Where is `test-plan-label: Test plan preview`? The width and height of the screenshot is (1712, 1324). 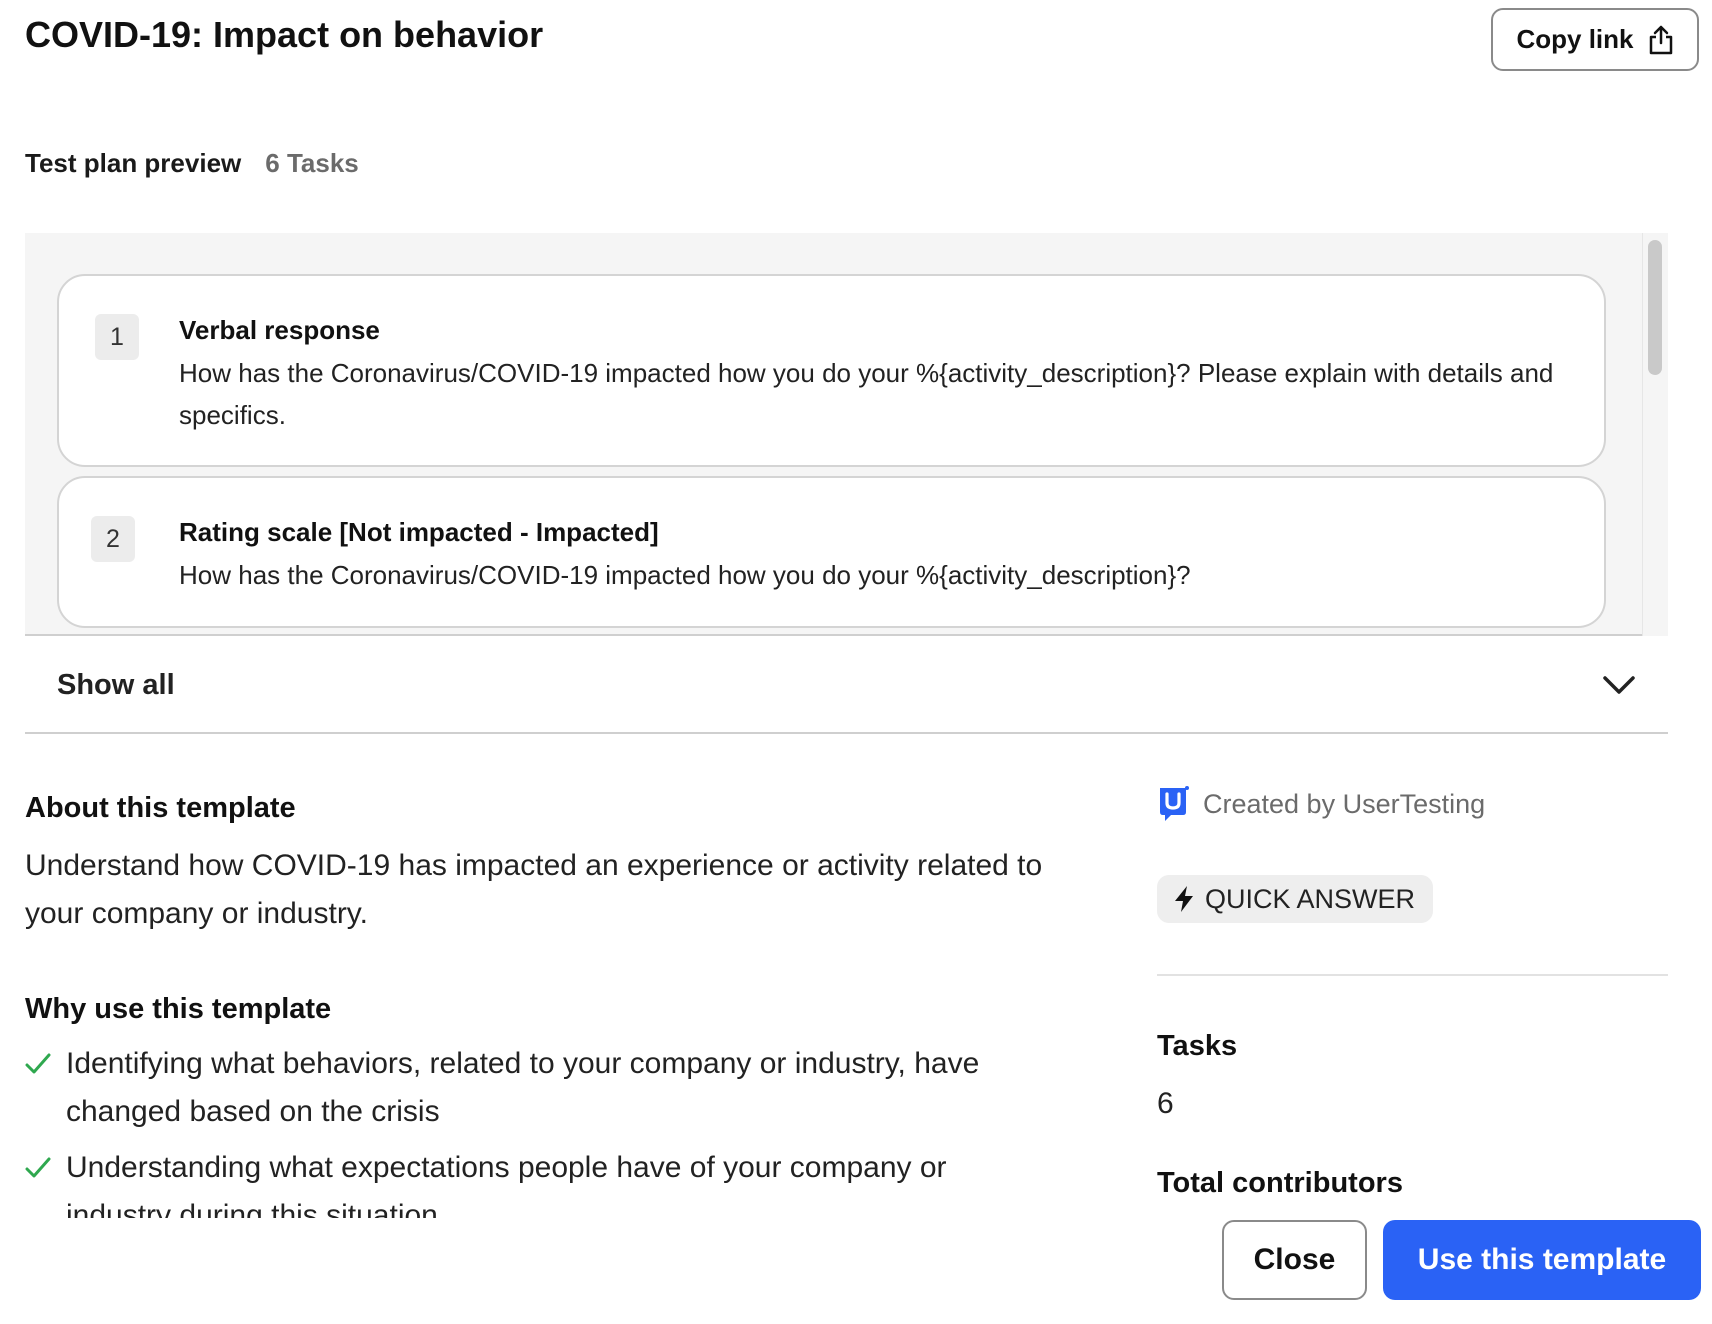
test-plan-label: Test plan preview is located at coordinates (133, 163).